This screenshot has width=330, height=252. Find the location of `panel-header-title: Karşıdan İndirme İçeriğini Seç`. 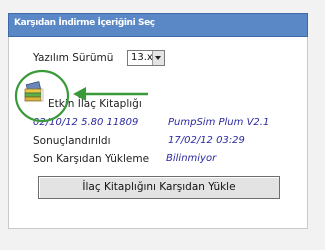

panel-header-title: Karşıdan İndirme İçeriğini Seç is located at coordinates (84, 23).